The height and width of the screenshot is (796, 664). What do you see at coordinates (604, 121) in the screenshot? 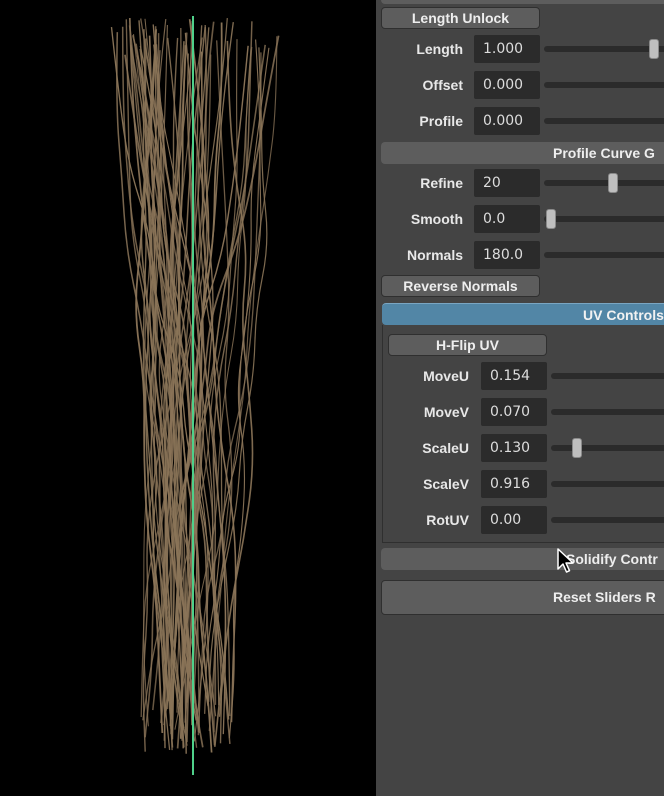
I see `profile-slider-track` at bounding box center [604, 121].